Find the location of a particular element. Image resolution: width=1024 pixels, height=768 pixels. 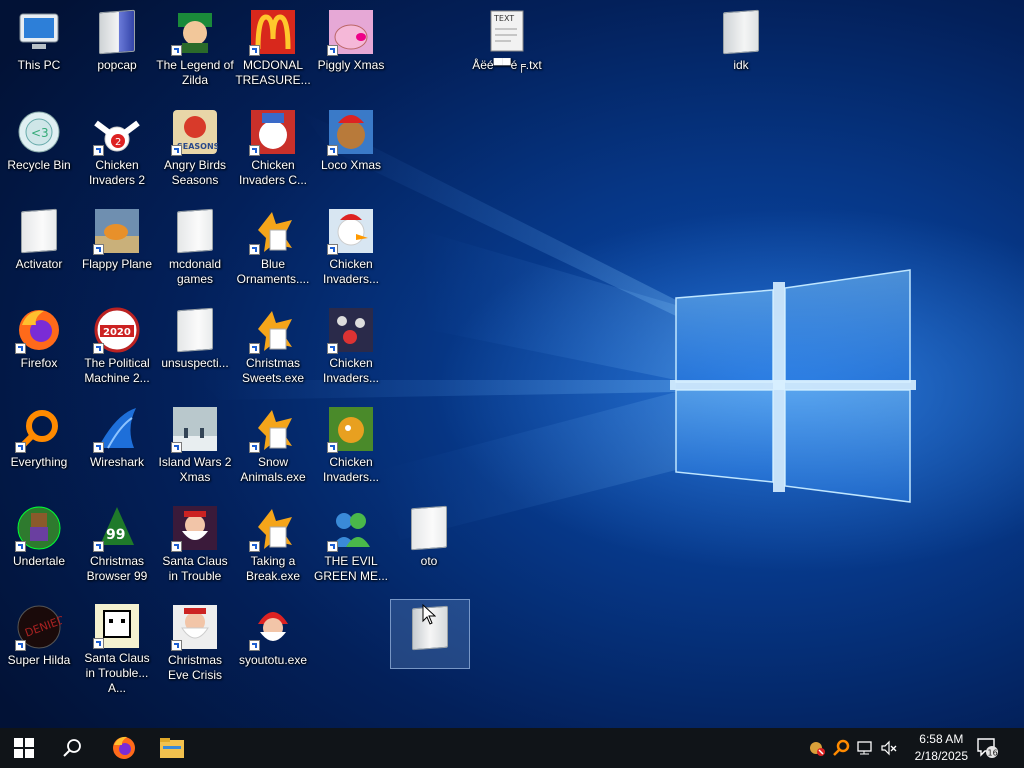

desktop-icon-idk: idk is located at coordinates (741, 52).